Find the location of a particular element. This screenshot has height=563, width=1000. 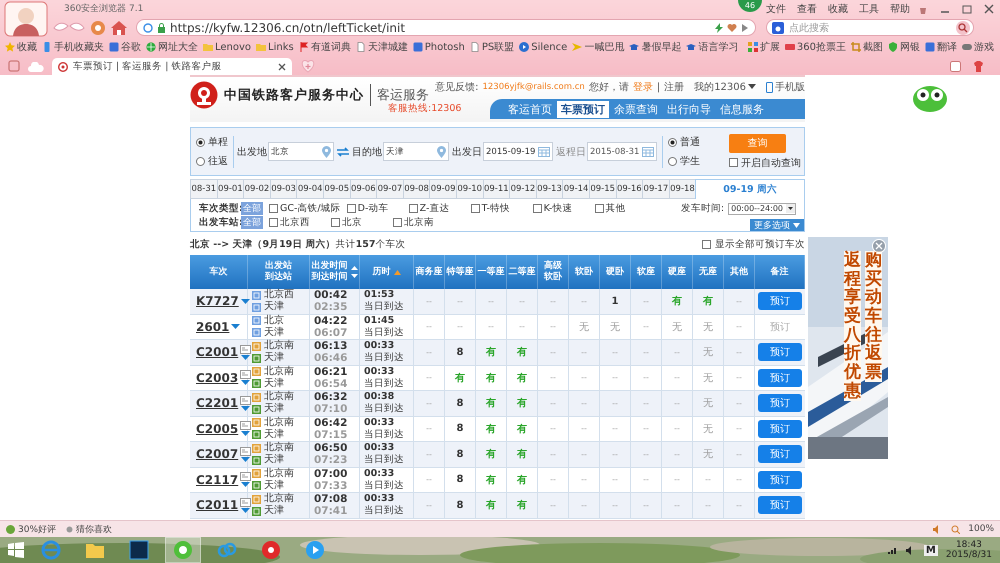

date-tab: 09-19 周六 is located at coordinates (750, 189).